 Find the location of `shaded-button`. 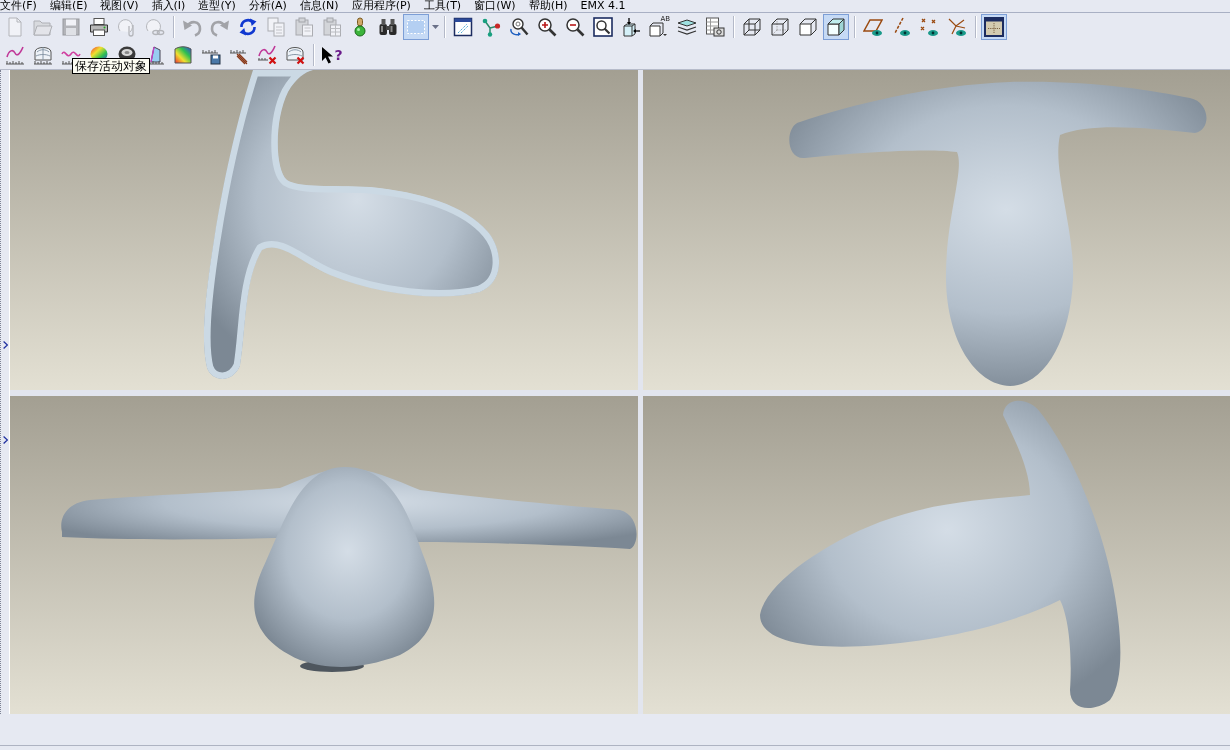

shaded-button is located at coordinates (836, 27).